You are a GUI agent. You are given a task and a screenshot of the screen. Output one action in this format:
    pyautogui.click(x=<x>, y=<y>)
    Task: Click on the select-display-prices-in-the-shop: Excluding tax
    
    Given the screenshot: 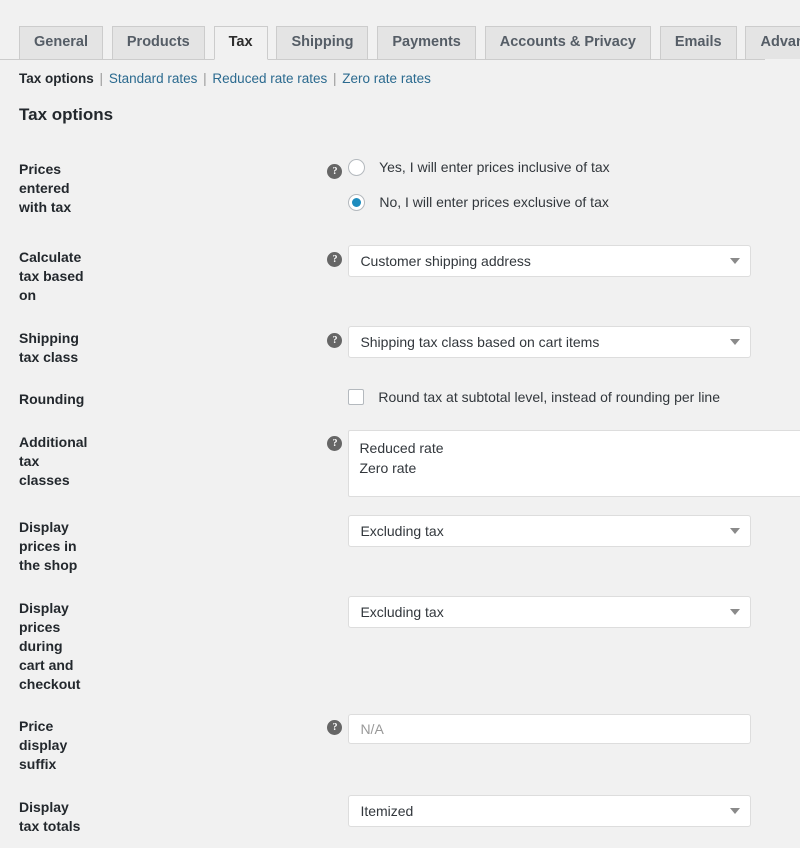 What is the action you would take?
    pyautogui.click(x=550, y=531)
    